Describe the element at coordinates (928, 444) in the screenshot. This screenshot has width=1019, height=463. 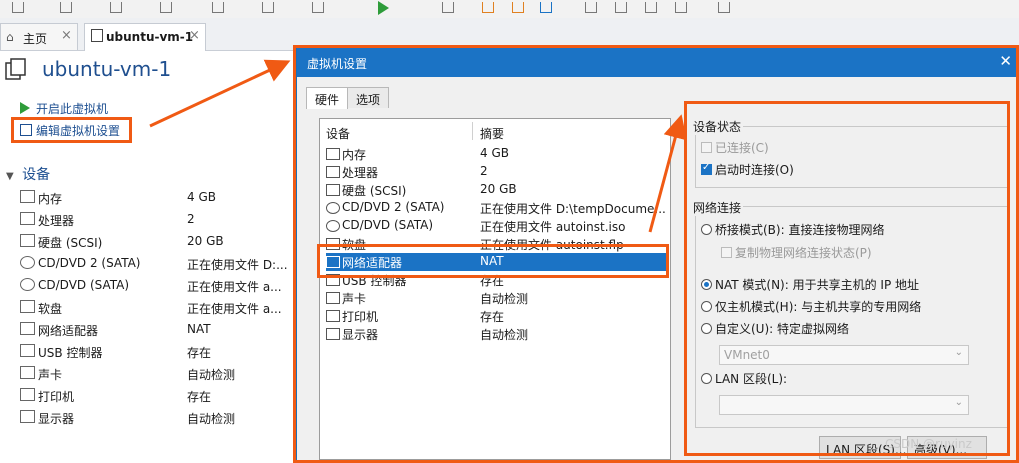
I see `watermark: CSDN @ruyinz` at that location.